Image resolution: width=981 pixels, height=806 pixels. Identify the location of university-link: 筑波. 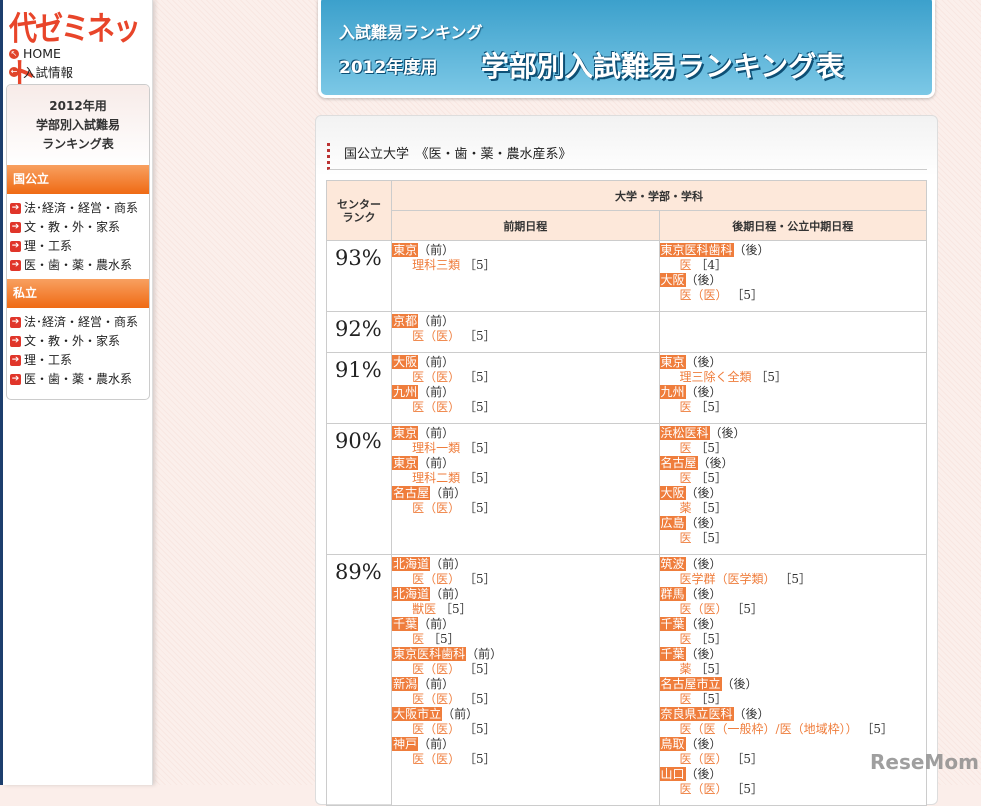
(672, 564).